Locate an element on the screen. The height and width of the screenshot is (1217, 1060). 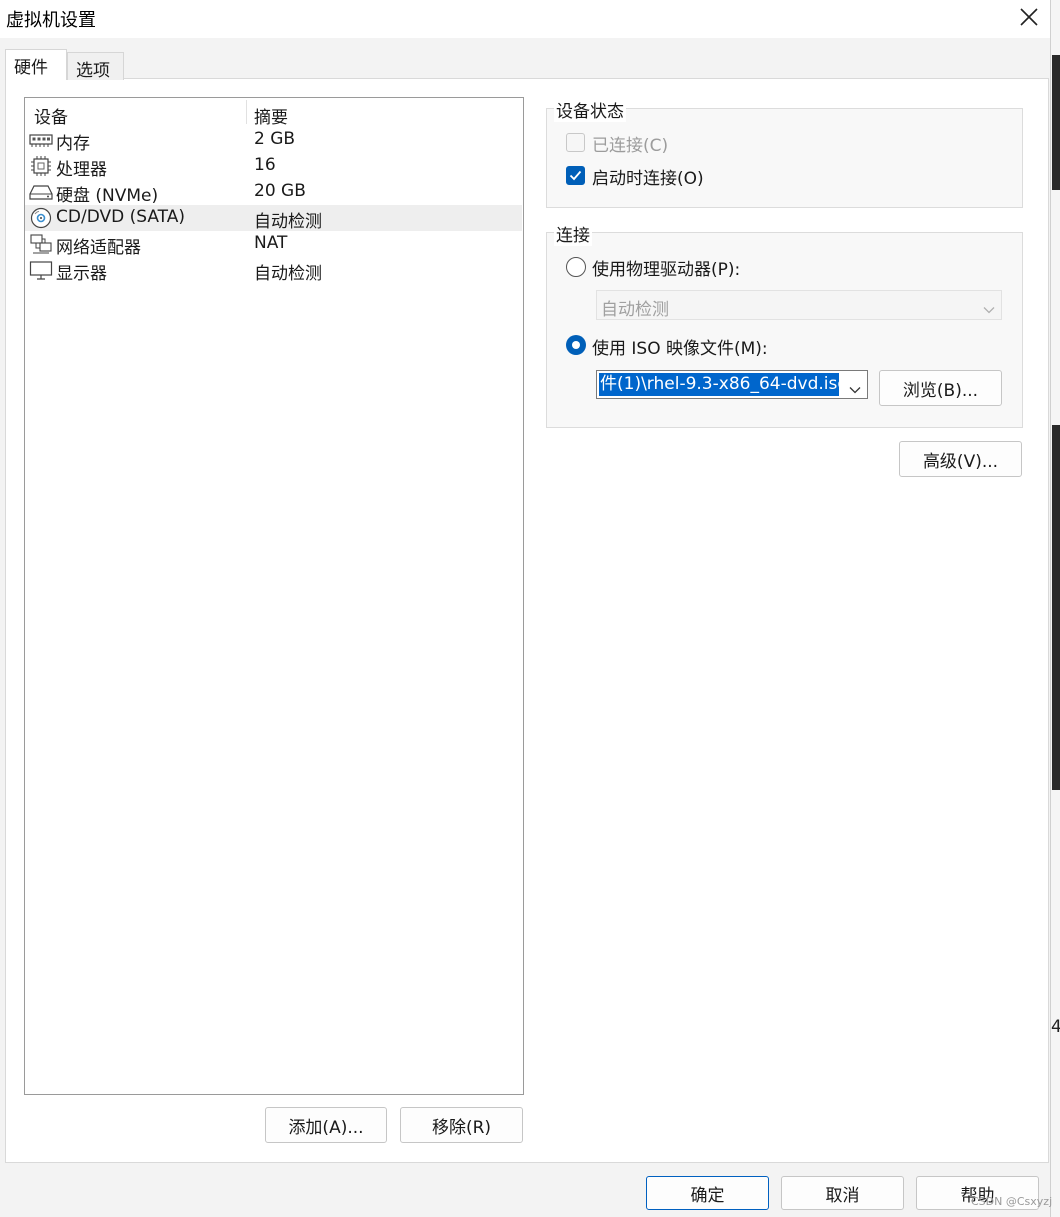
device-name: 硬盘 (NVMe) is located at coordinates (107, 196).